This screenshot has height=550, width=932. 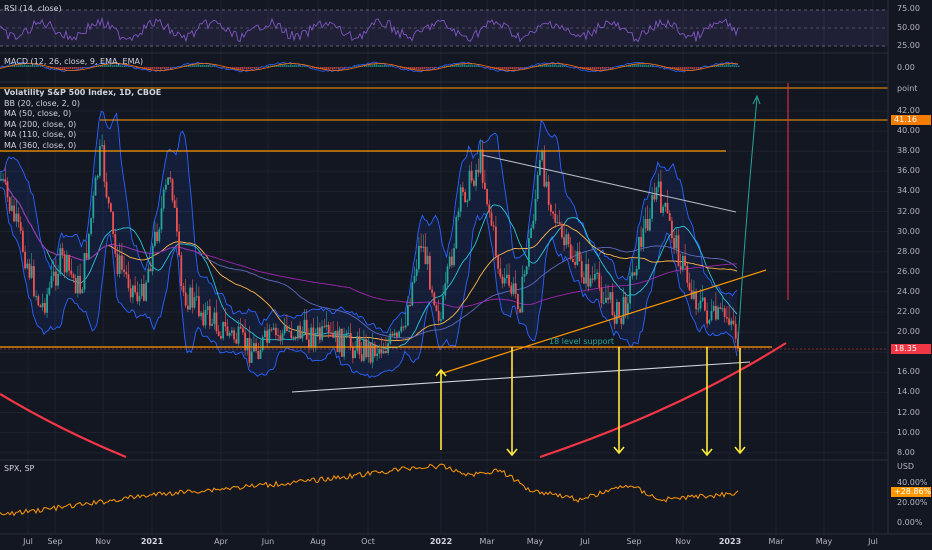 What do you see at coordinates (82, 93) in the screenshot?
I see `legend-title: Volatility S&P 500 Index, 1D, CBOE` at bounding box center [82, 93].